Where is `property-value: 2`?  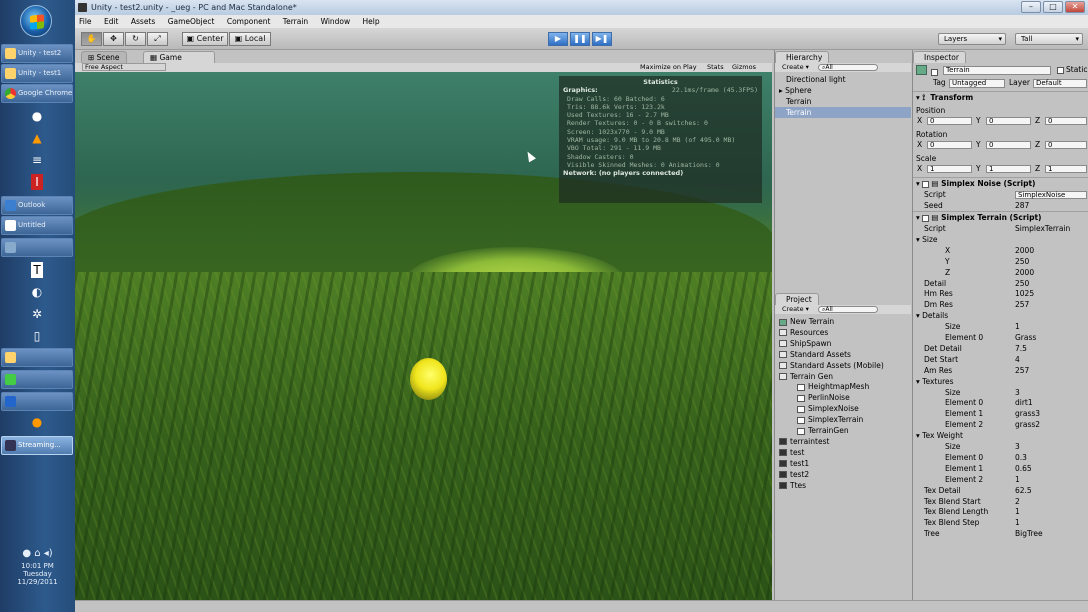
property-value: 2 is located at coordinates (1017, 501).